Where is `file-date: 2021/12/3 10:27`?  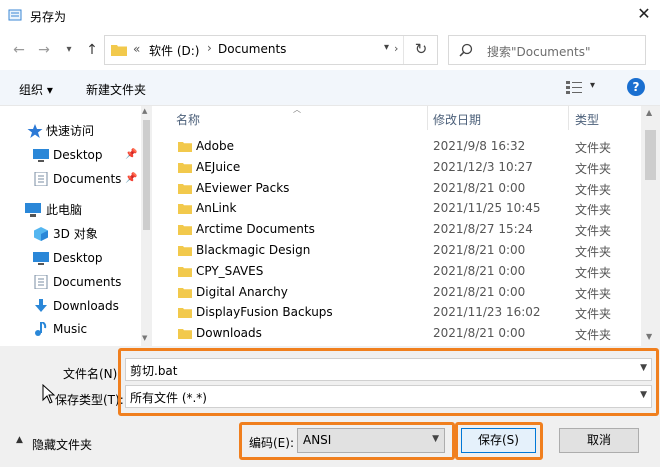
file-date: 2021/12/3 10:27 is located at coordinates (483, 166).